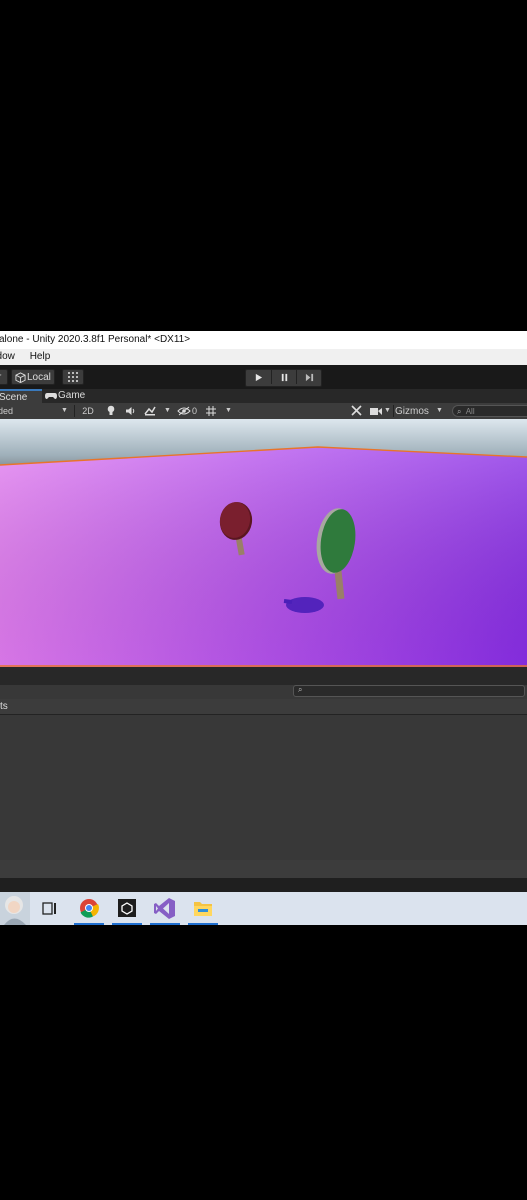  I want to click on project-panel-header: ts, so click(263, 707).